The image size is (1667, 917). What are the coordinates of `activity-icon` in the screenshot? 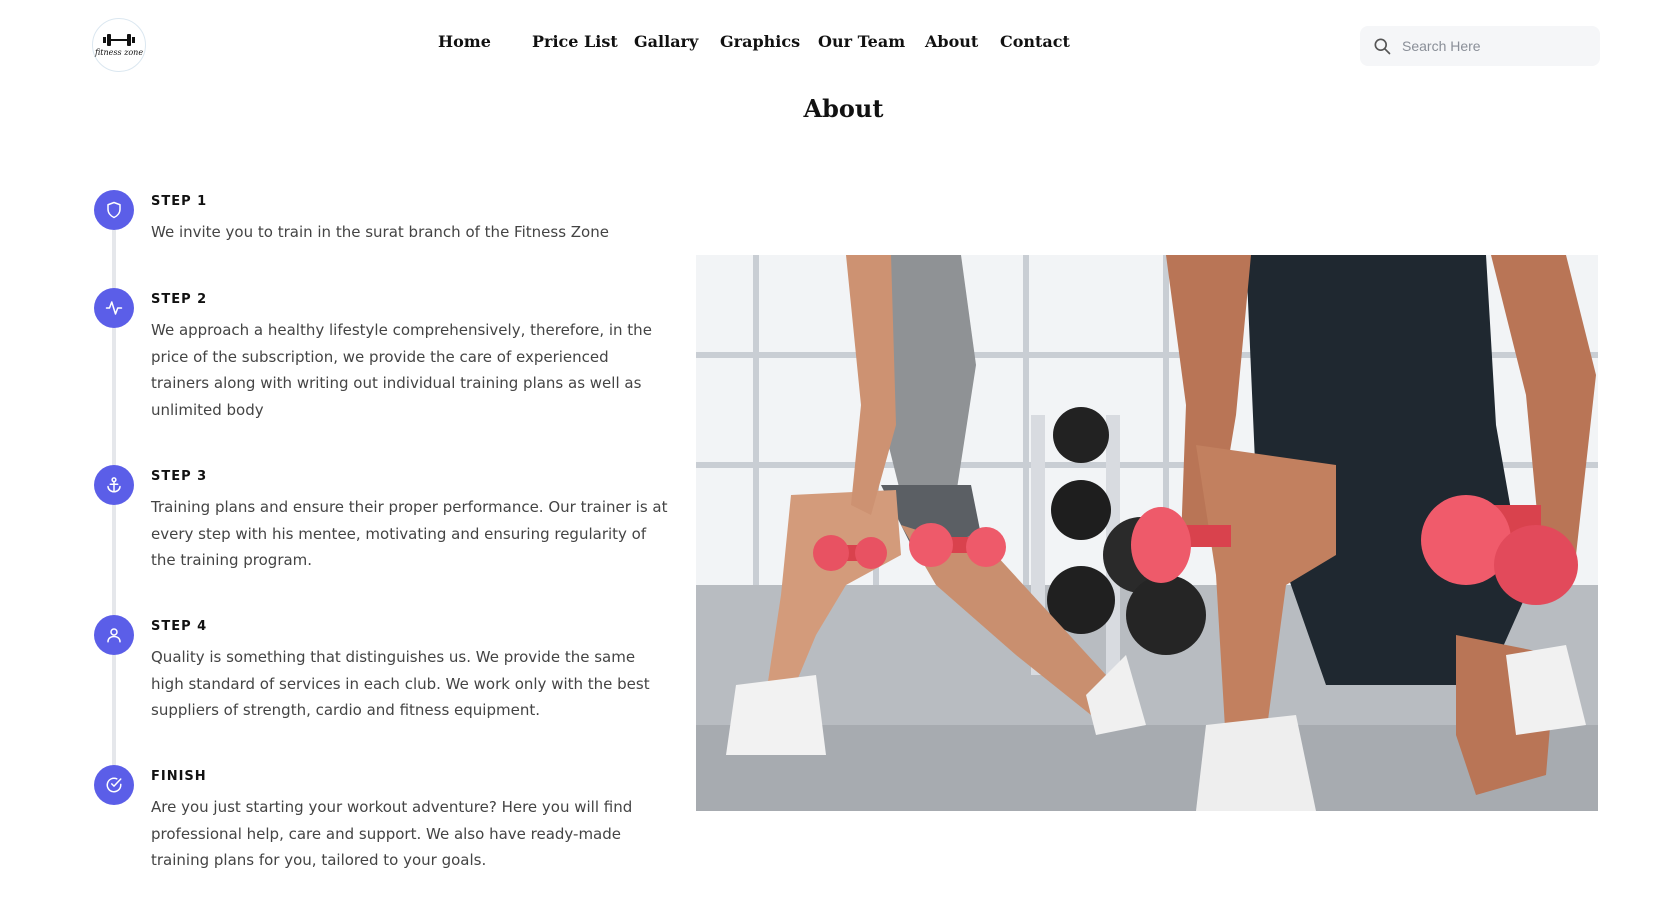 It's located at (114, 308).